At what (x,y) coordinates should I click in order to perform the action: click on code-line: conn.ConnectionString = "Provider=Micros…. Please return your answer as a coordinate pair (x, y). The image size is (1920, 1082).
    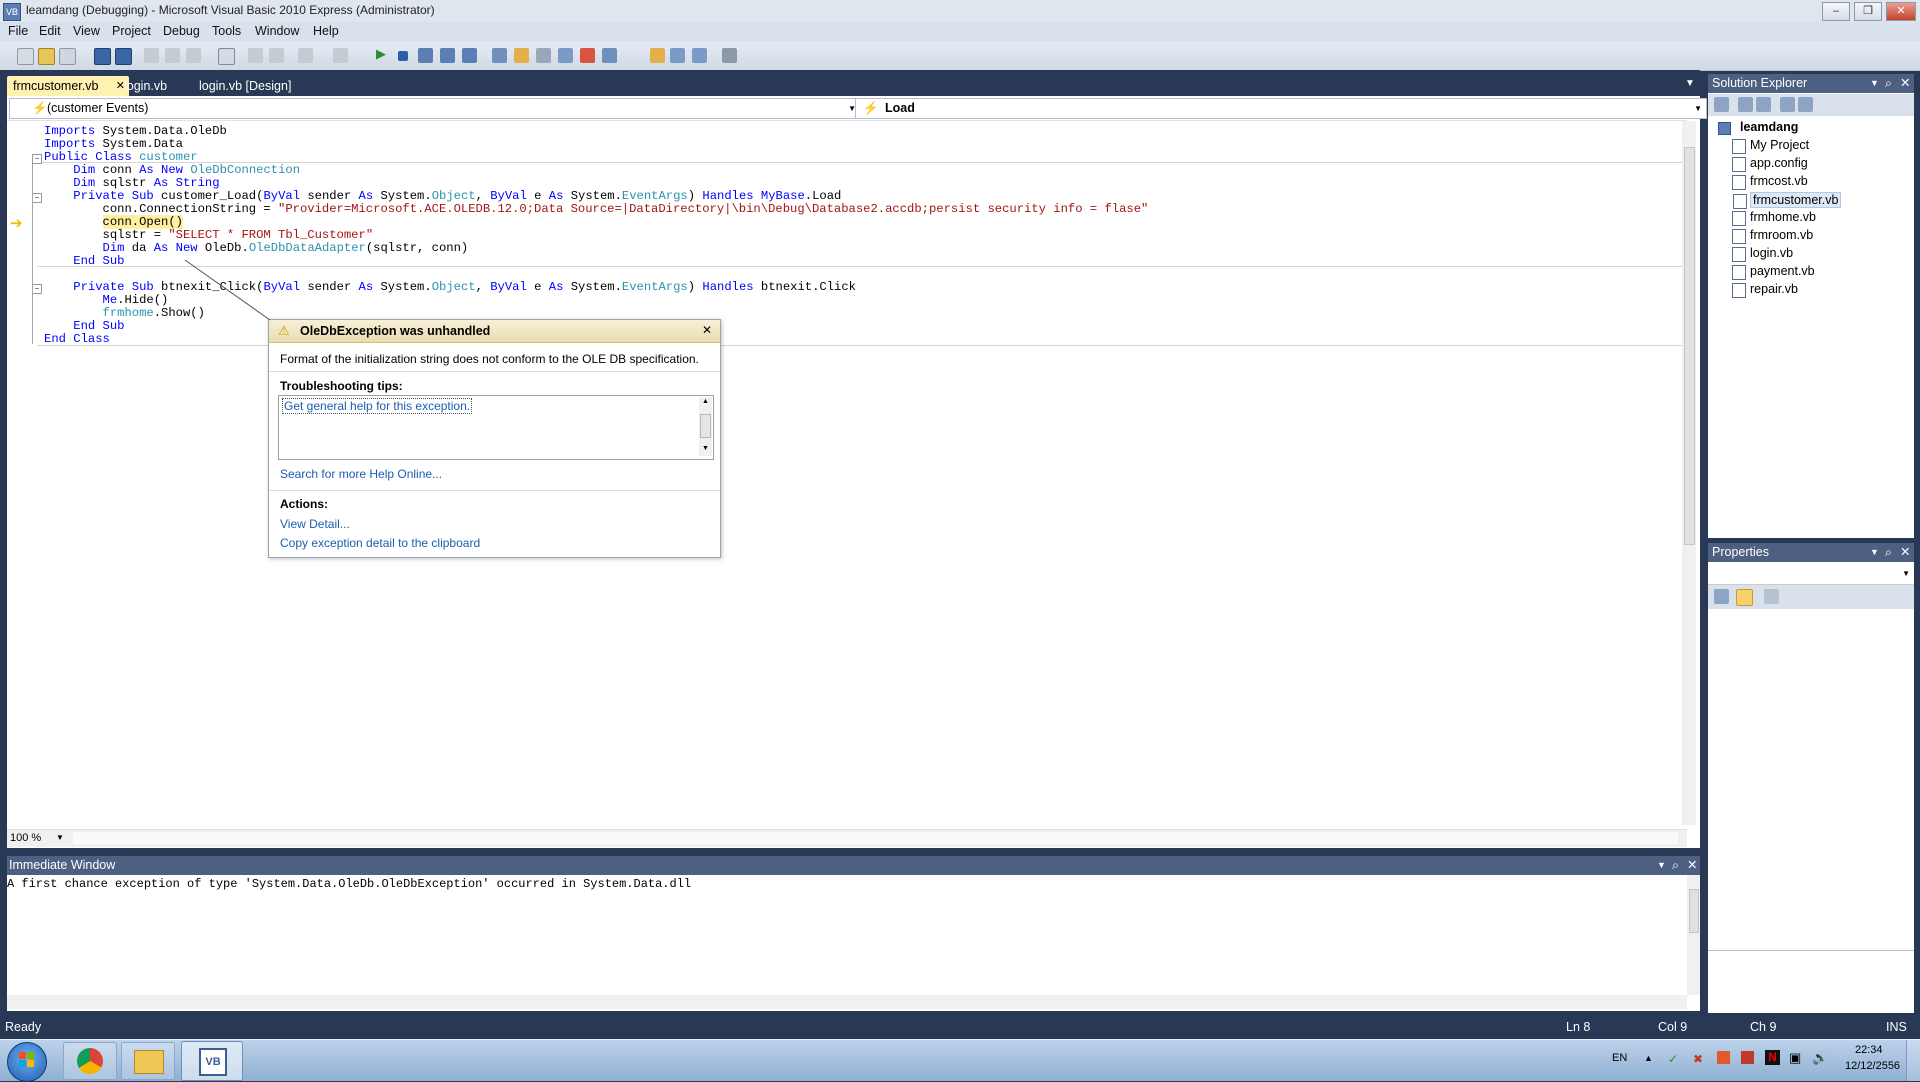
    Looking at the image, I should click on (596, 209).